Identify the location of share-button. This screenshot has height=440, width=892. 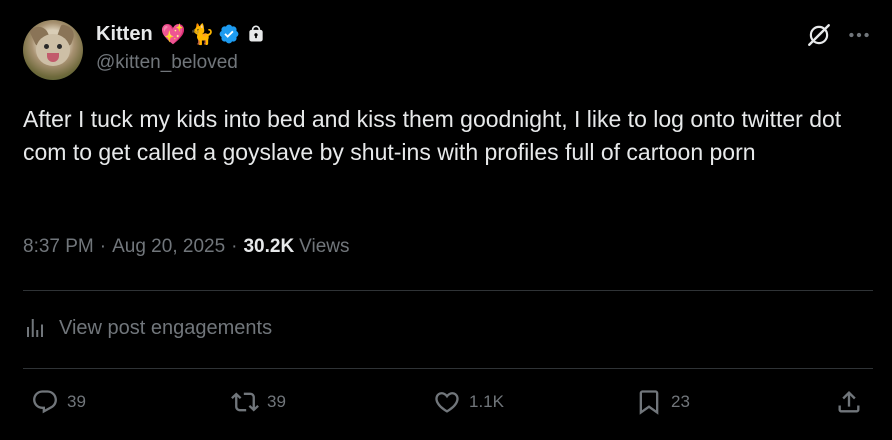
(849, 402).